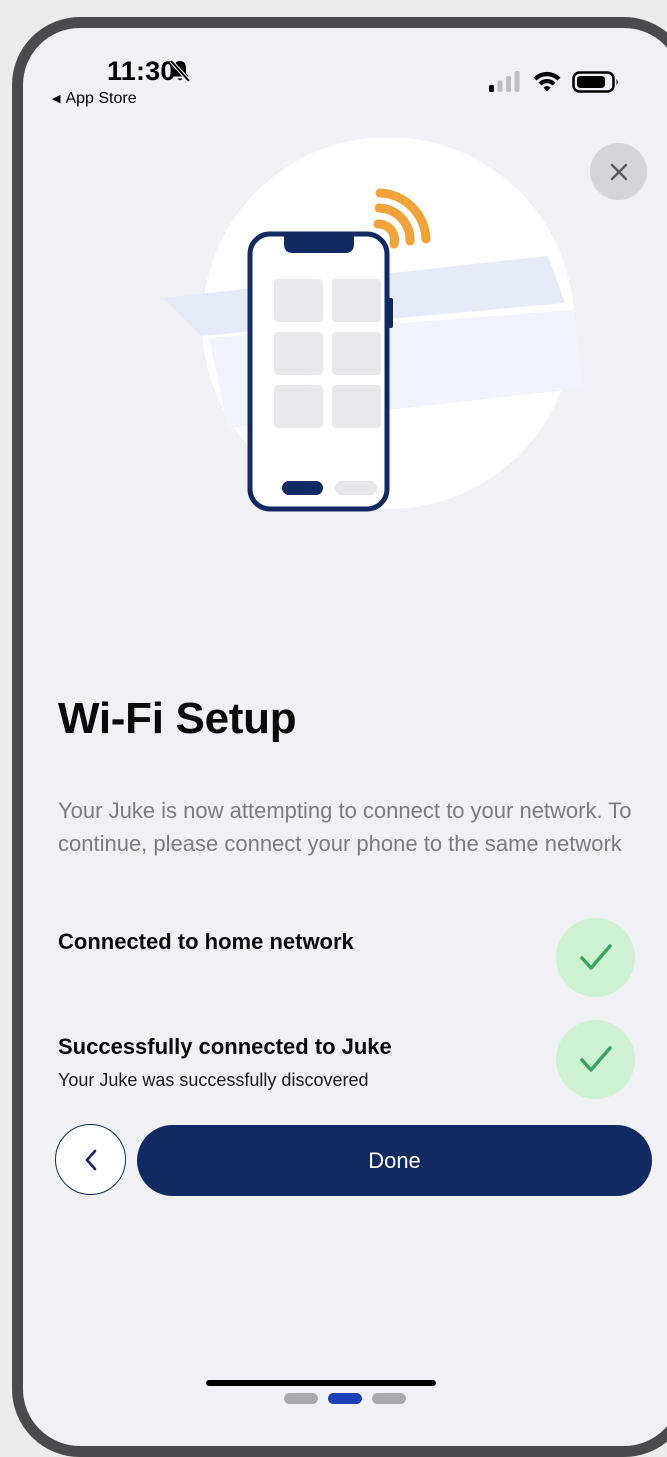  Describe the element at coordinates (394, 1160) in the screenshot. I see `done-button: Done` at that location.